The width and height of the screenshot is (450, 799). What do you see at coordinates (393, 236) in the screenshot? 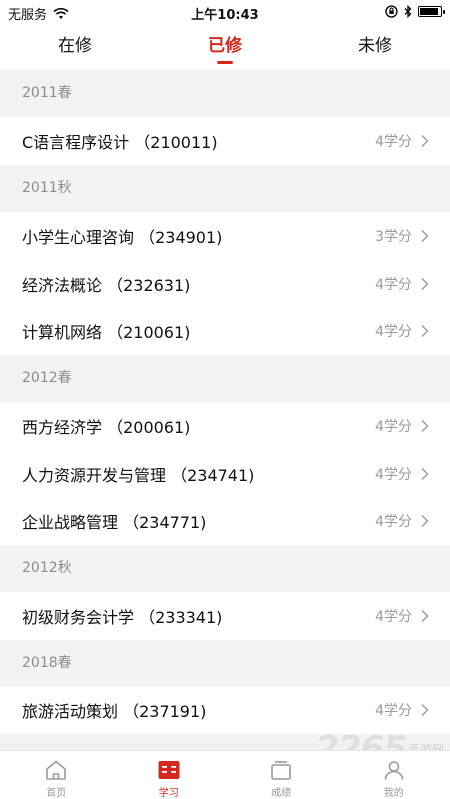
I see `course-credits: 3学分` at bounding box center [393, 236].